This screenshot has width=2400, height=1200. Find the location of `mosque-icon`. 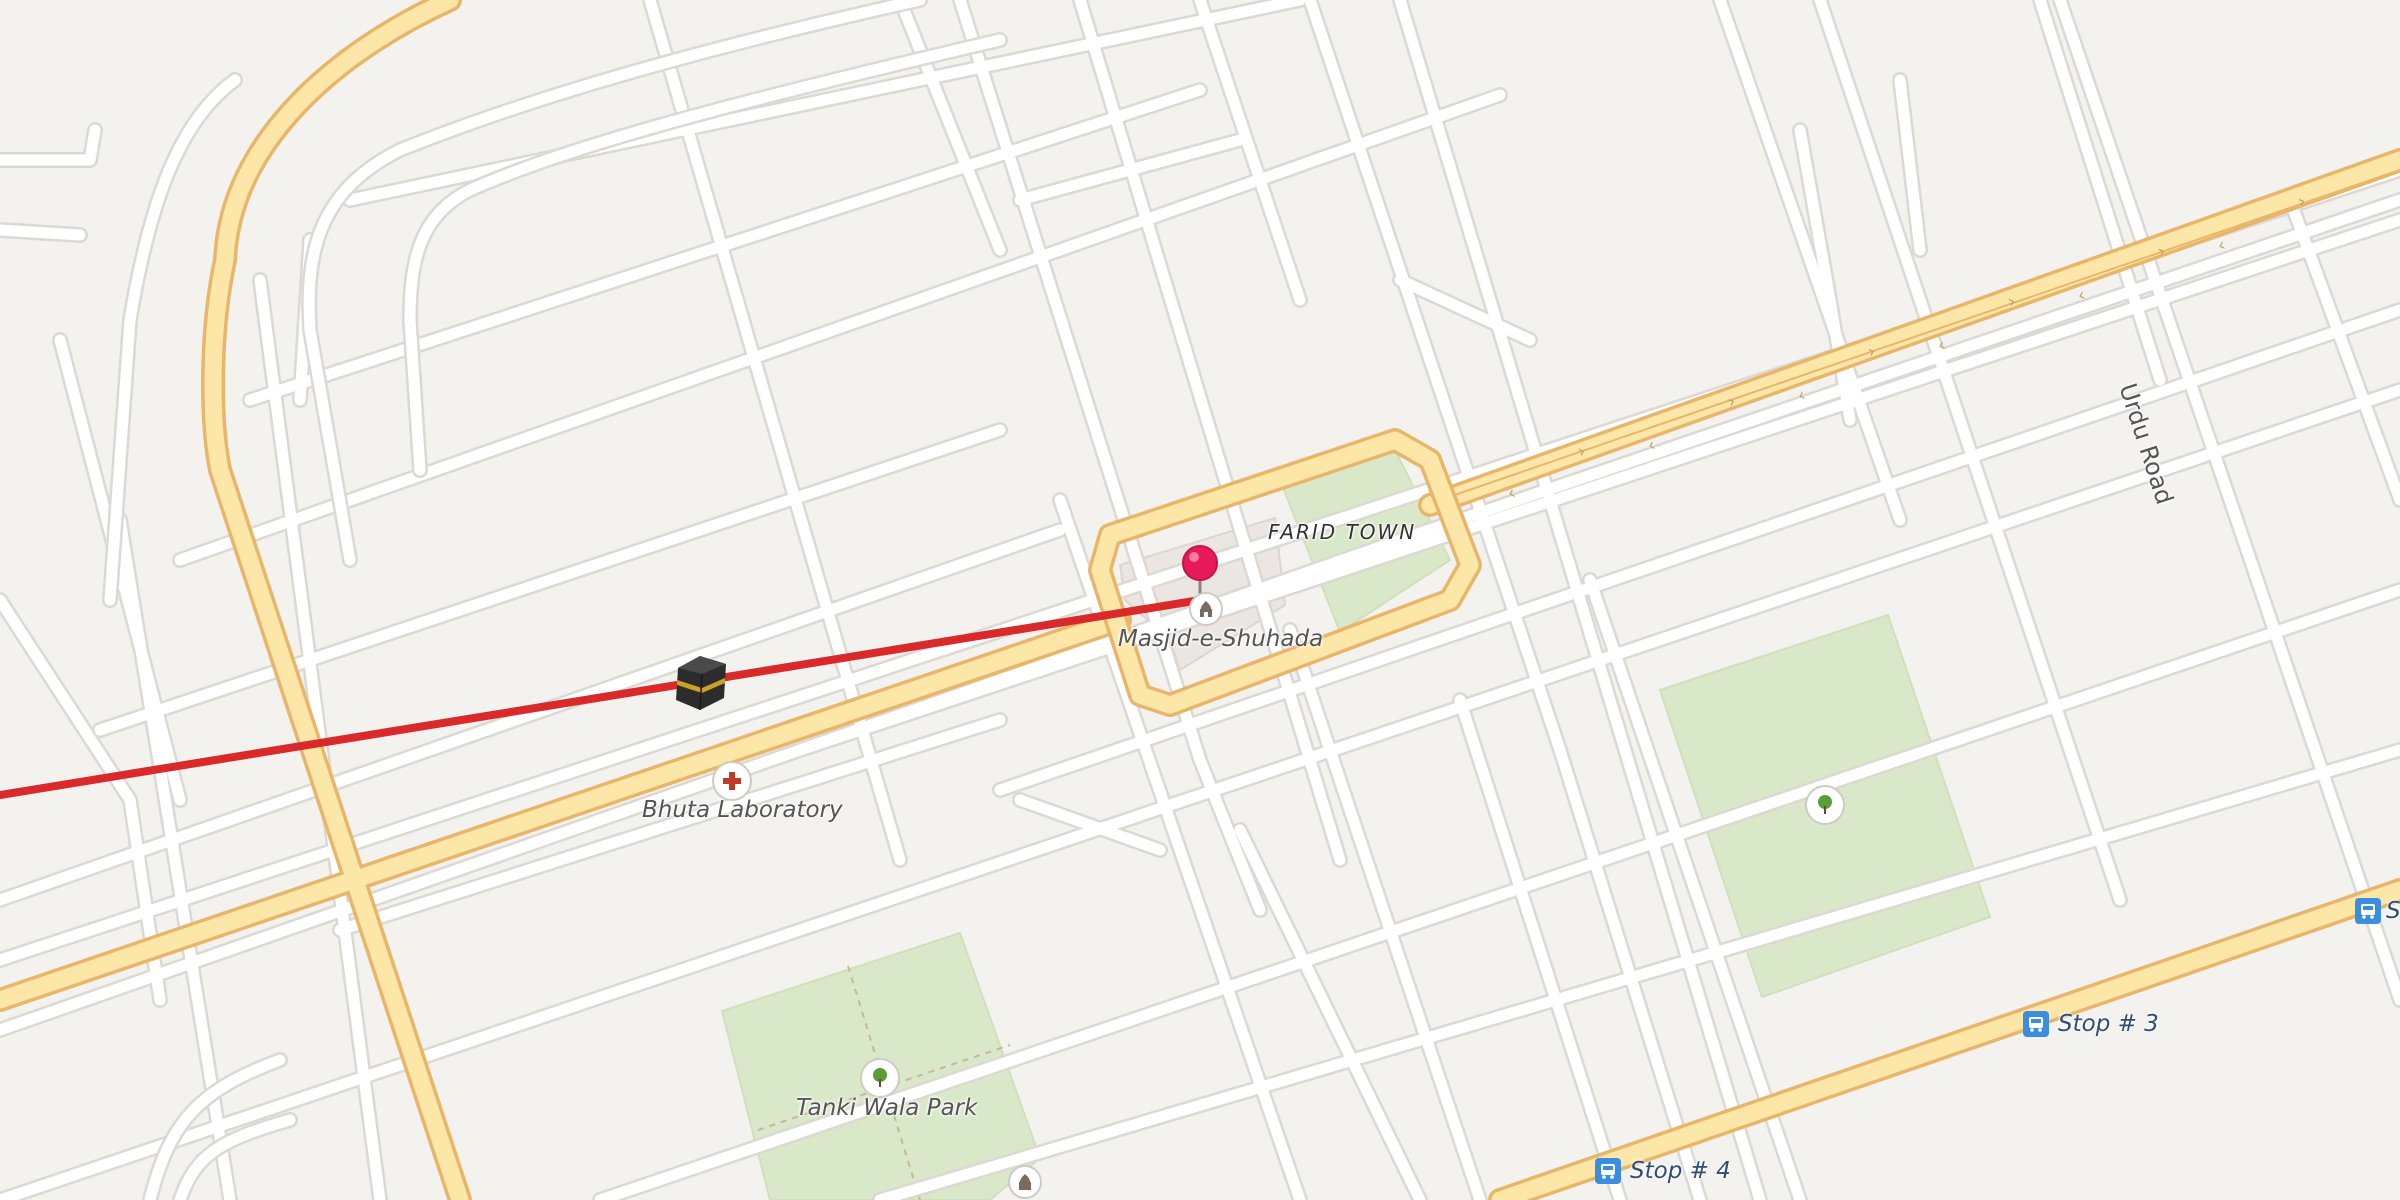

mosque-icon is located at coordinates (1206, 609).